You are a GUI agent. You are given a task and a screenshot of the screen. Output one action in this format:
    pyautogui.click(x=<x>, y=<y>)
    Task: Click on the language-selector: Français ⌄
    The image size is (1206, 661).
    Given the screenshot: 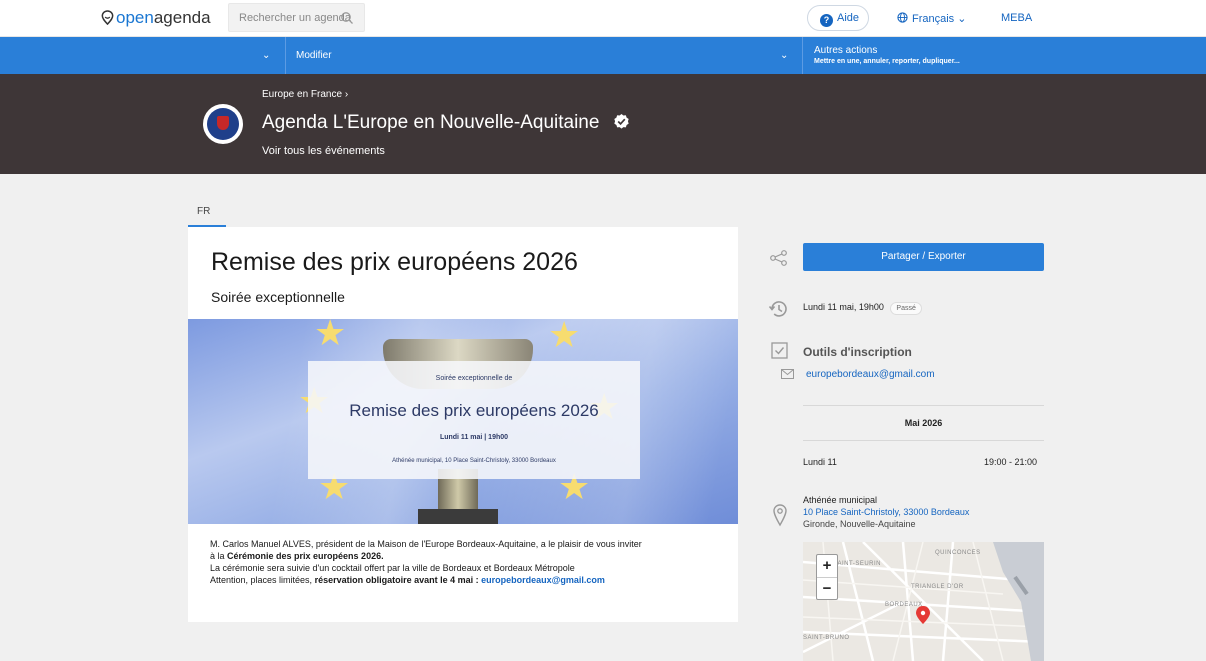 What is the action you would take?
    pyautogui.click(x=931, y=18)
    